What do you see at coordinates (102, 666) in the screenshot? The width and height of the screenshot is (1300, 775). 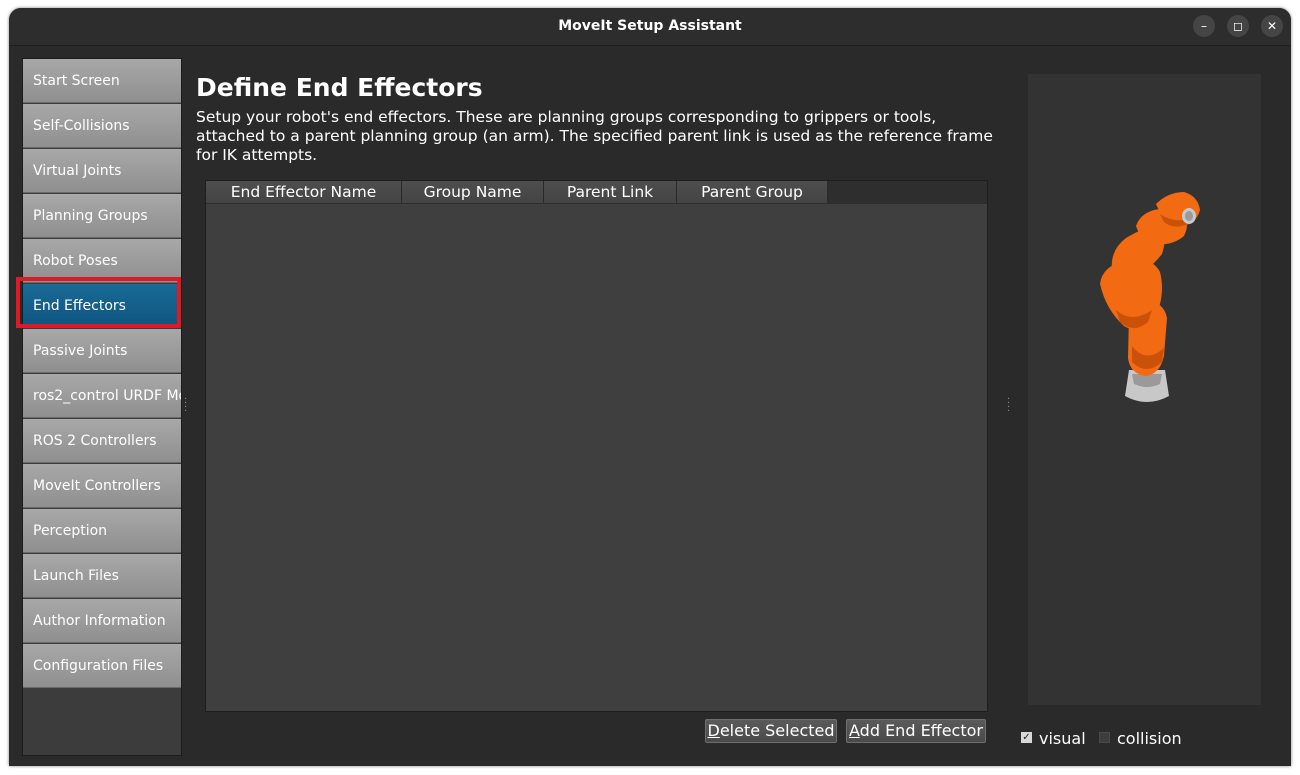 I see `sidebar-item-configuration-files: Configuration Files` at bounding box center [102, 666].